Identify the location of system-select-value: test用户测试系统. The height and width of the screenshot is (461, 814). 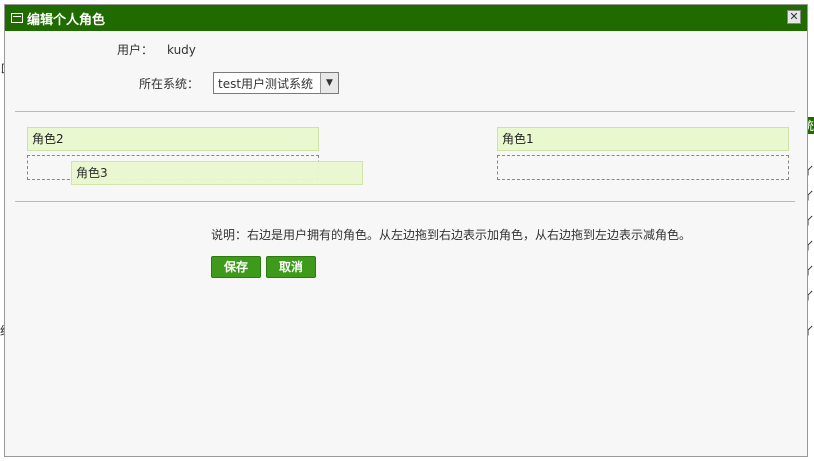
(266, 83).